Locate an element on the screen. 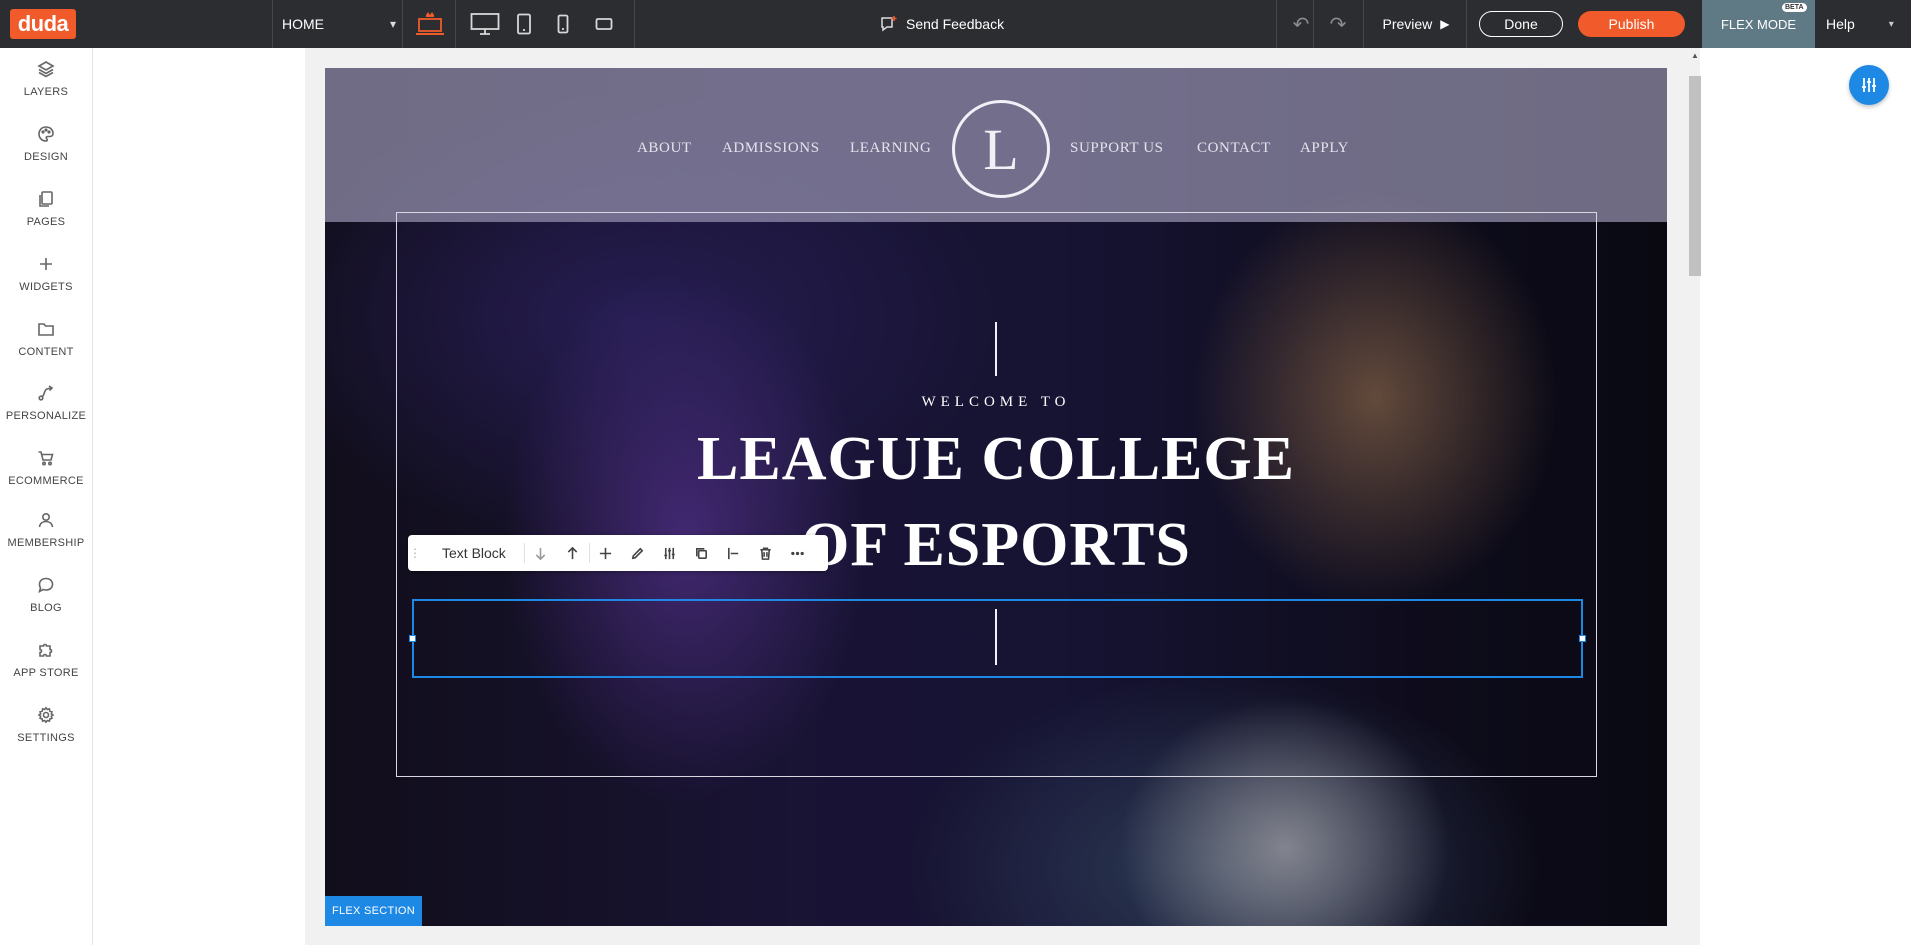 This screenshot has width=1911, height=945. welcome-text: WELCOME TO is located at coordinates (996, 402).